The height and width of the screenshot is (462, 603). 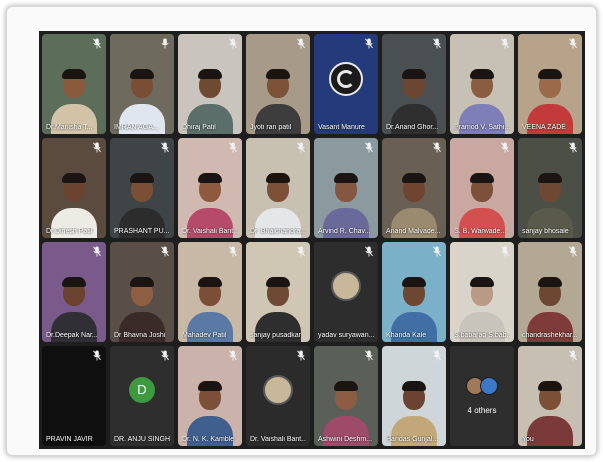 I want to click on participant-name: Mahadev Patil, so click(x=204, y=335).